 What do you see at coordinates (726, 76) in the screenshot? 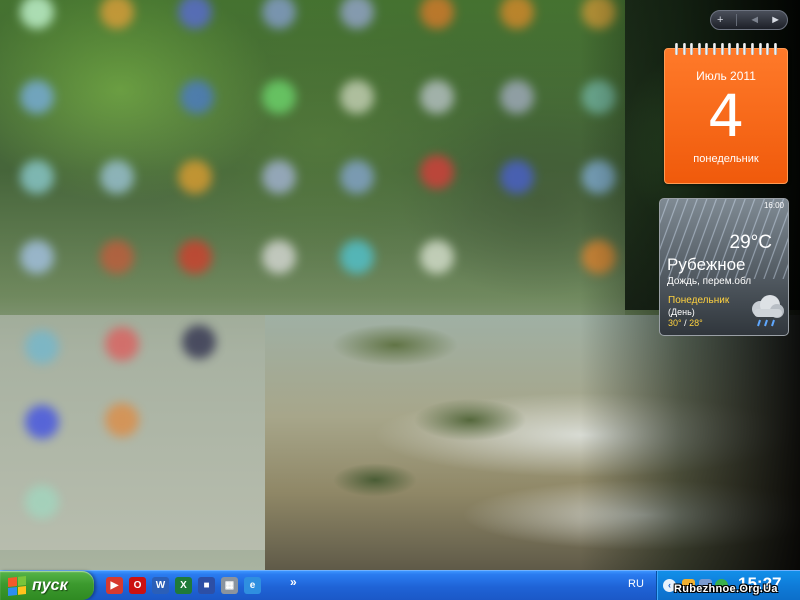
I see `calendar-month-year: Июль 2011` at bounding box center [726, 76].